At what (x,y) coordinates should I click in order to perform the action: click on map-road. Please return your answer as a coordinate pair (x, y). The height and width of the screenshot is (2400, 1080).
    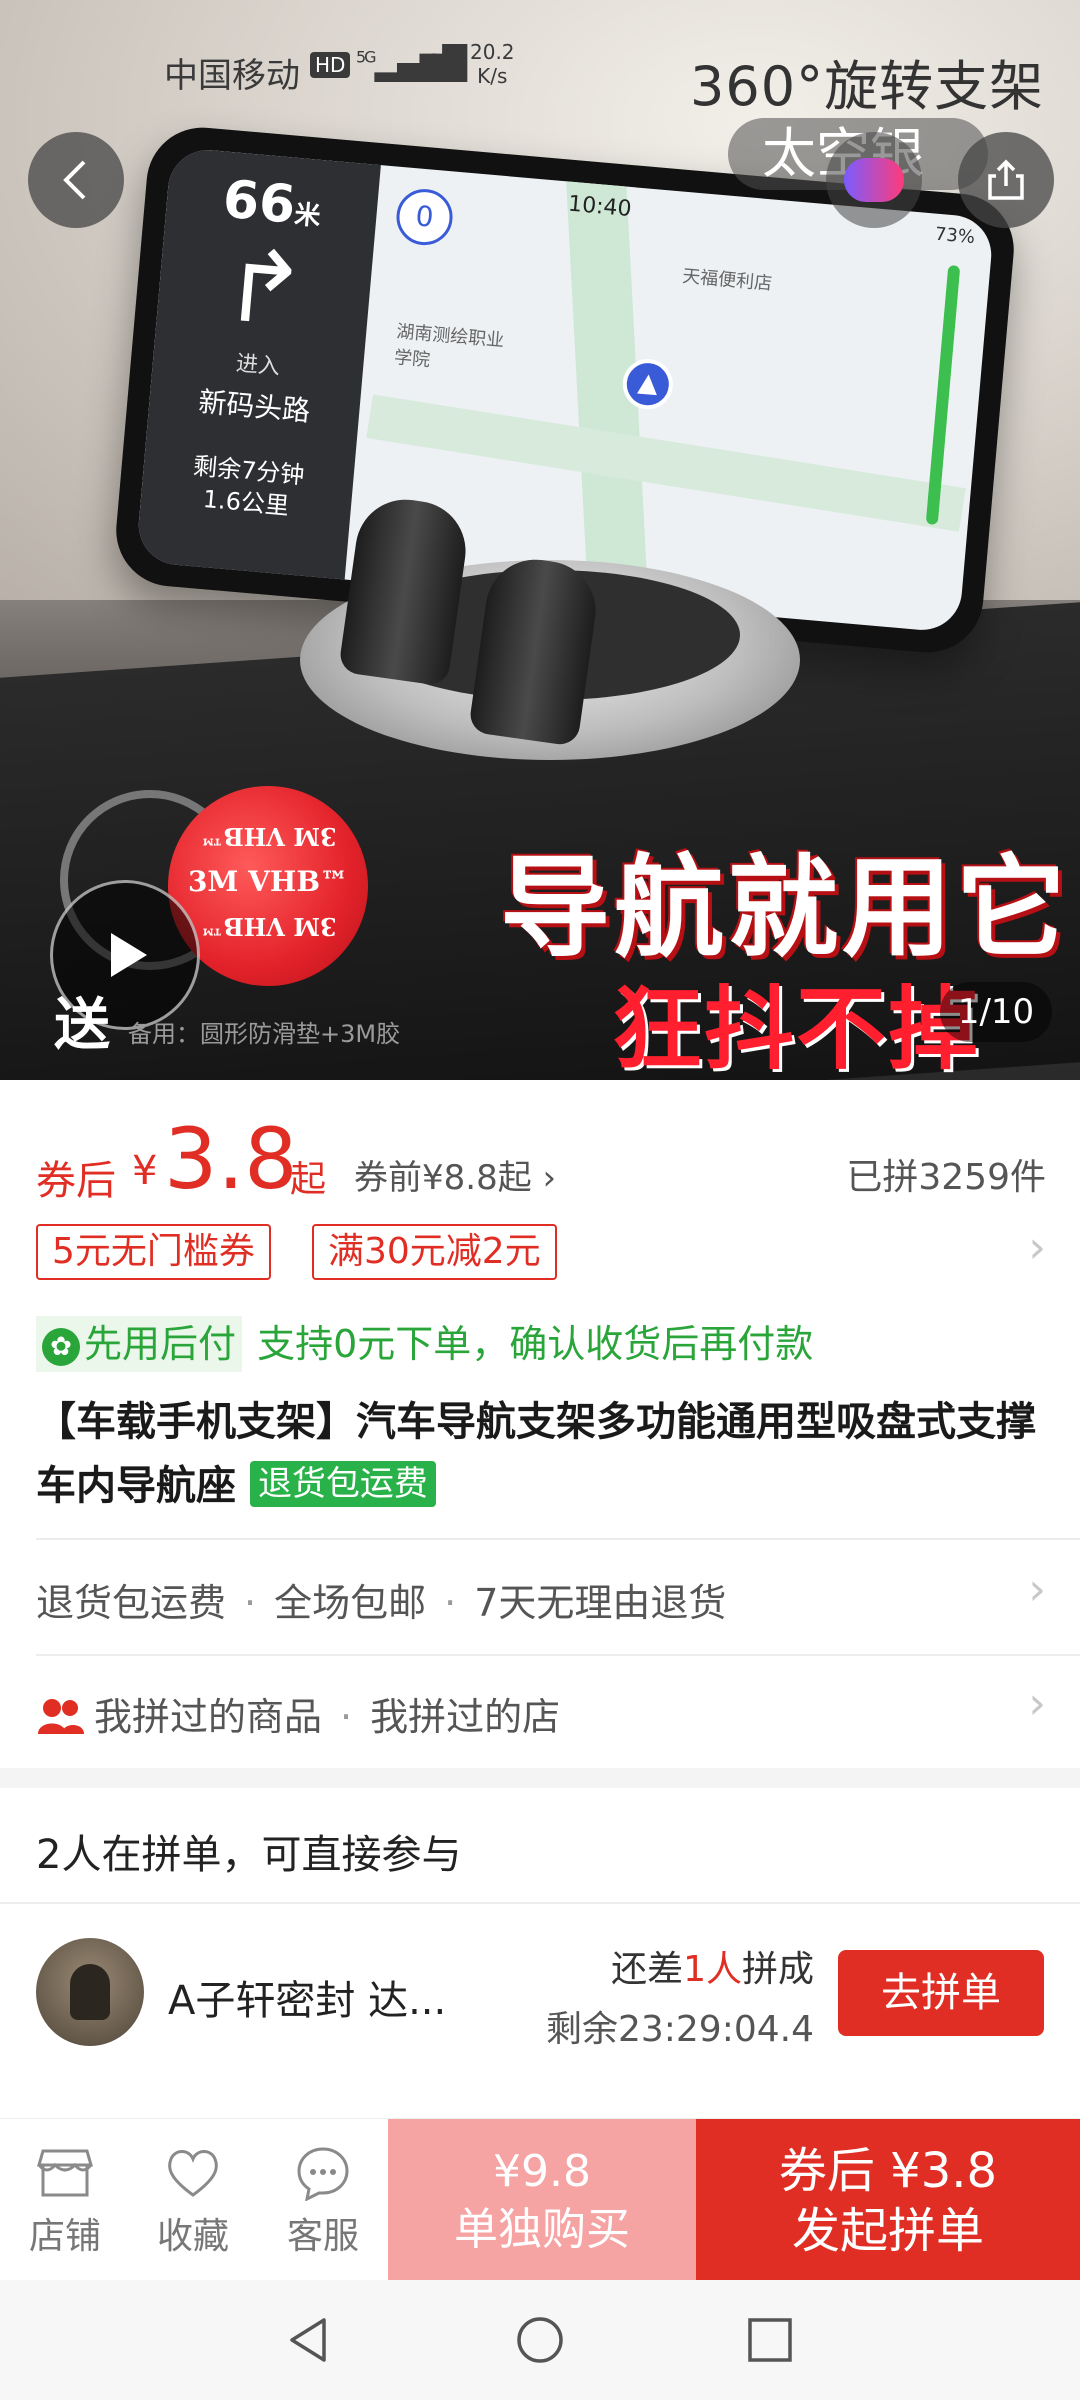
    Looking at the image, I should click on (666, 463).